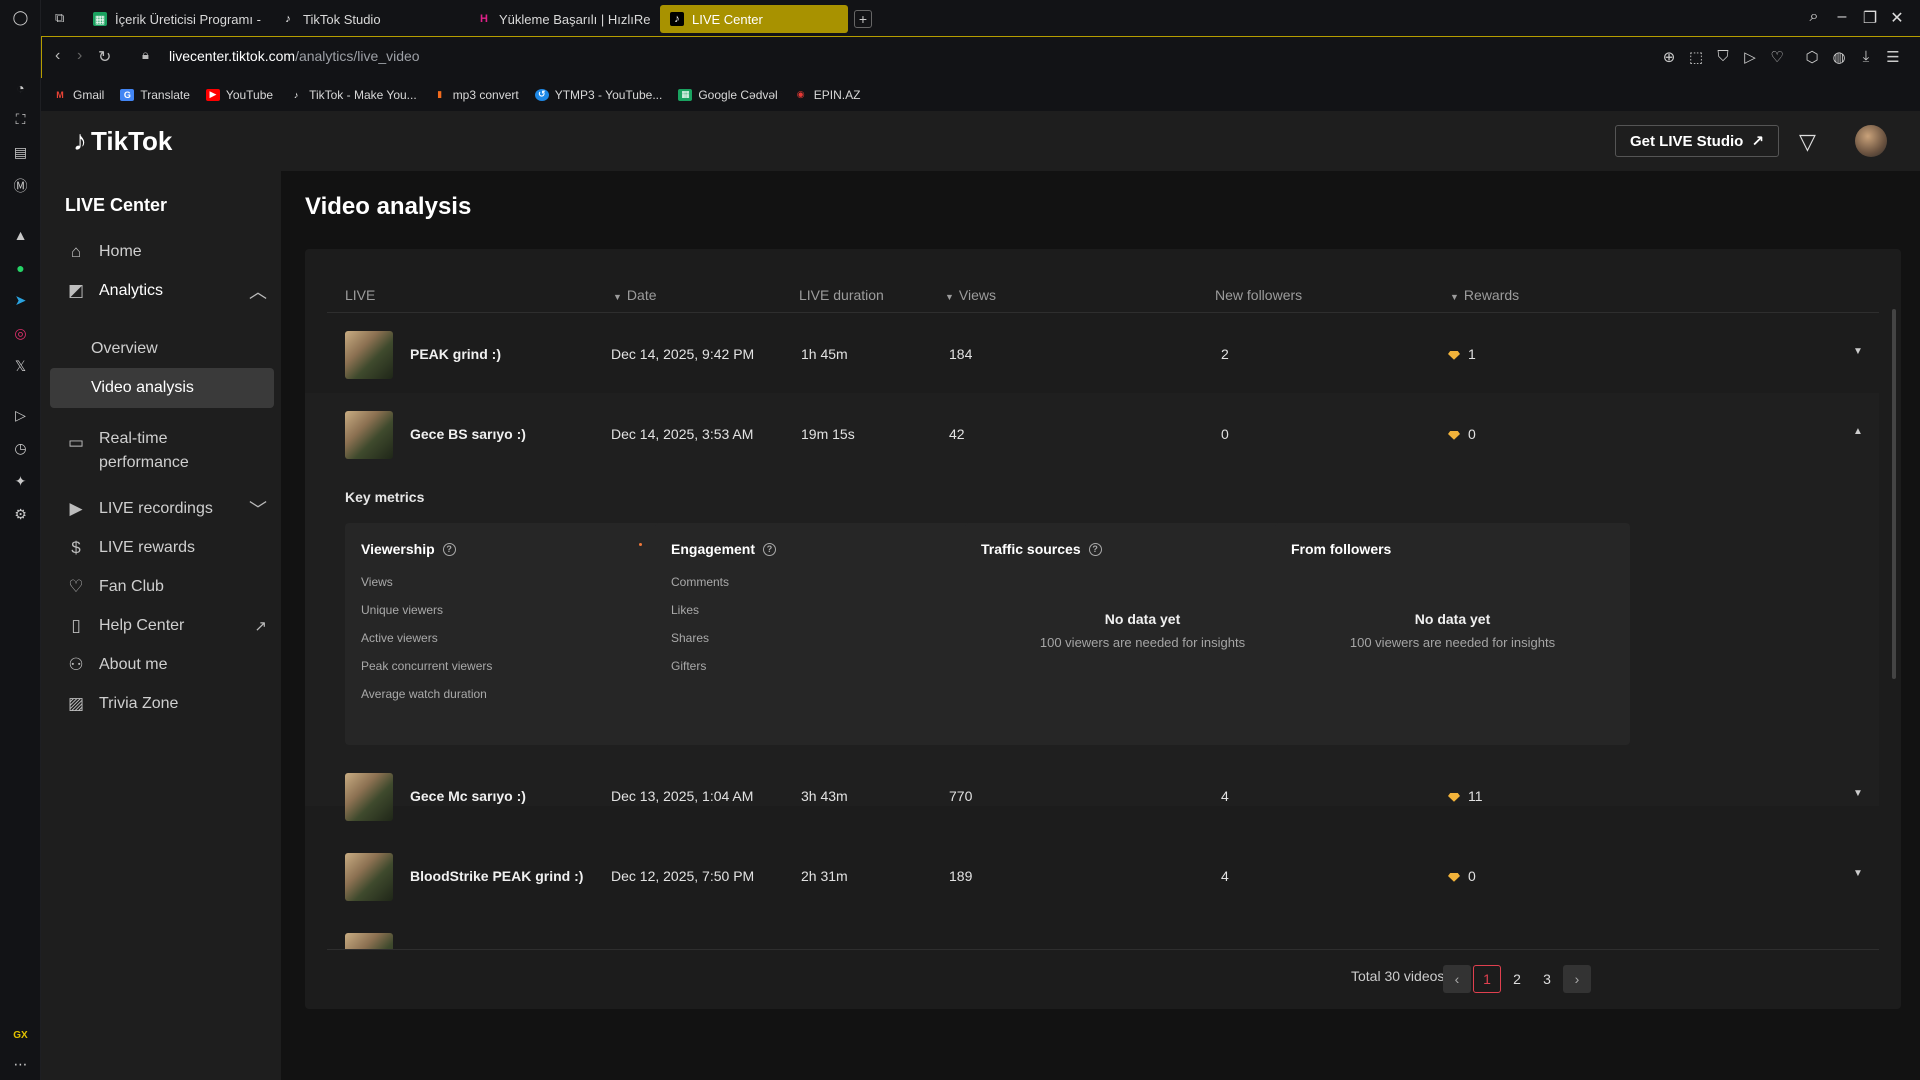 This screenshot has width=1920, height=1080. What do you see at coordinates (1893, 57) in the screenshot?
I see `menu-icon: ☰` at bounding box center [1893, 57].